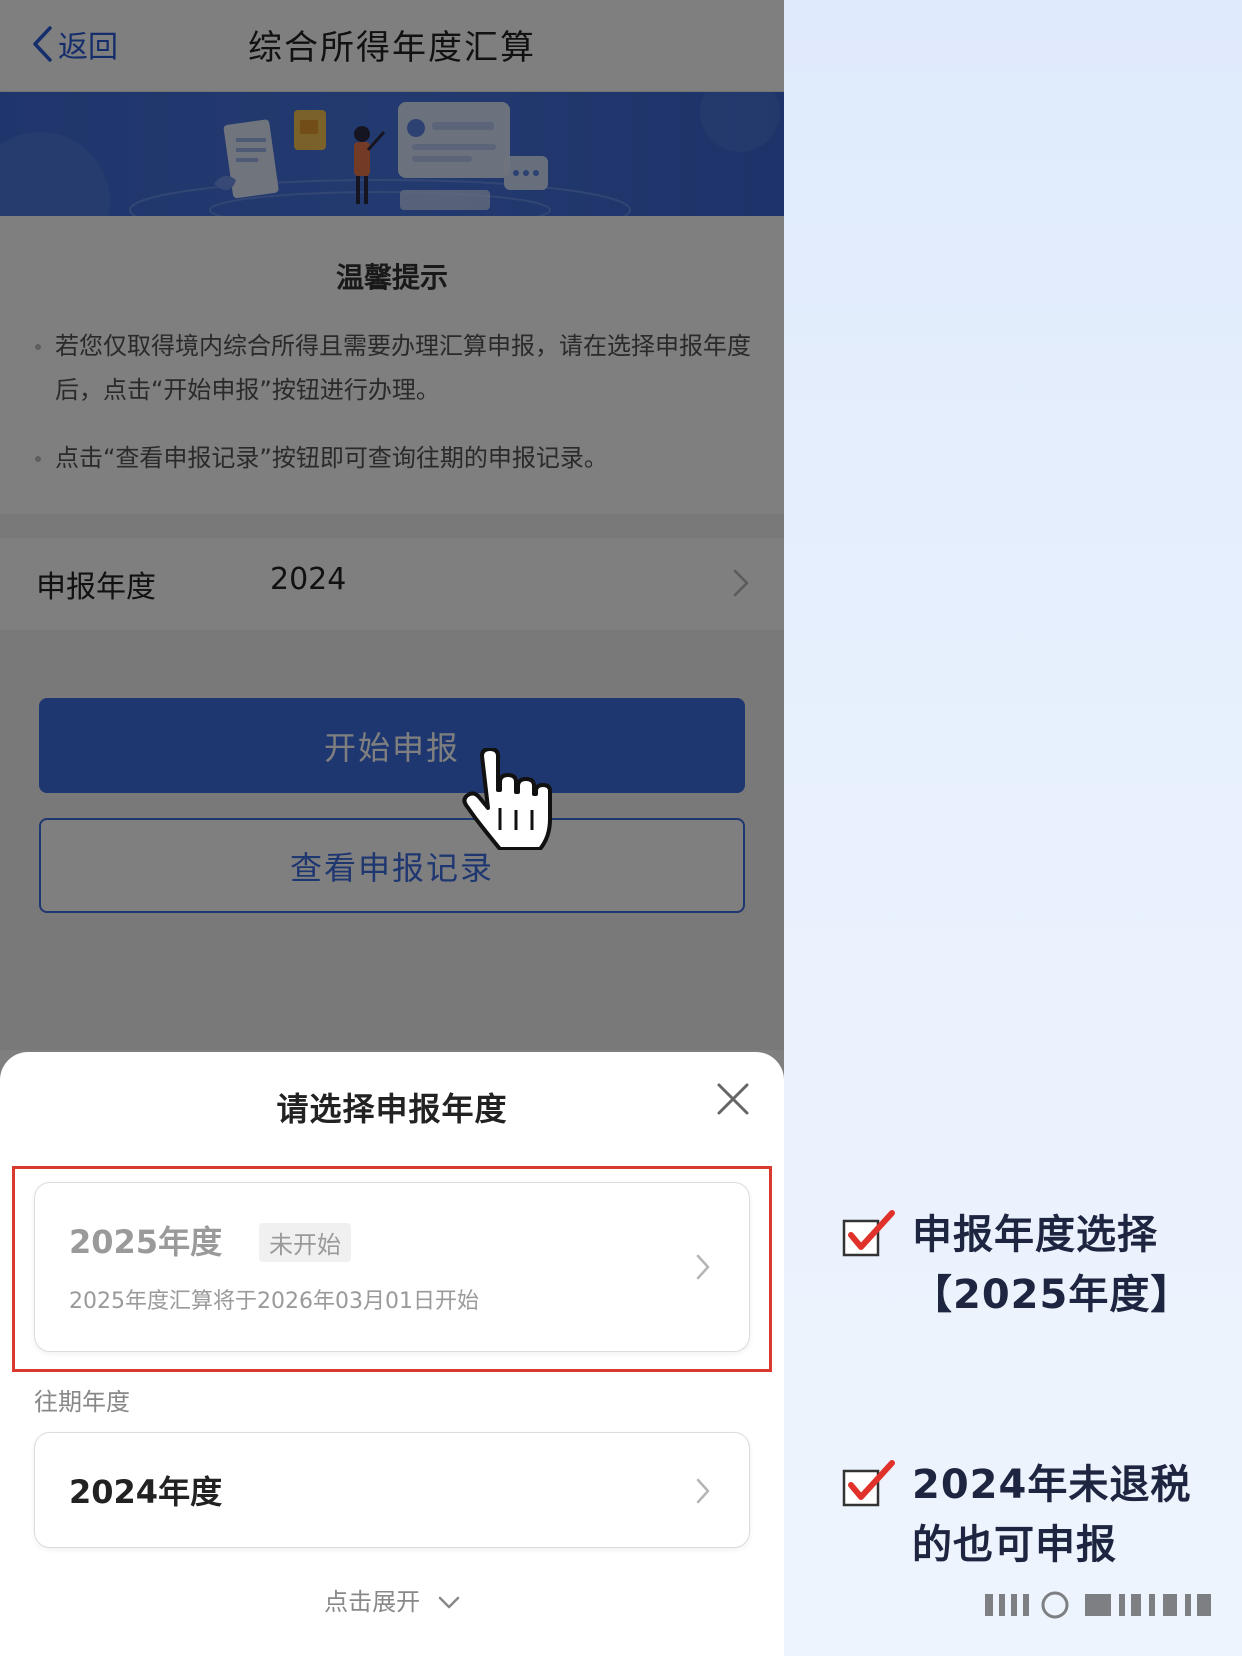 The width and height of the screenshot is (1242, 1656). Describe the element at coordinates (392, 1269) in the screenshot. I see `highlight-box` at that location.